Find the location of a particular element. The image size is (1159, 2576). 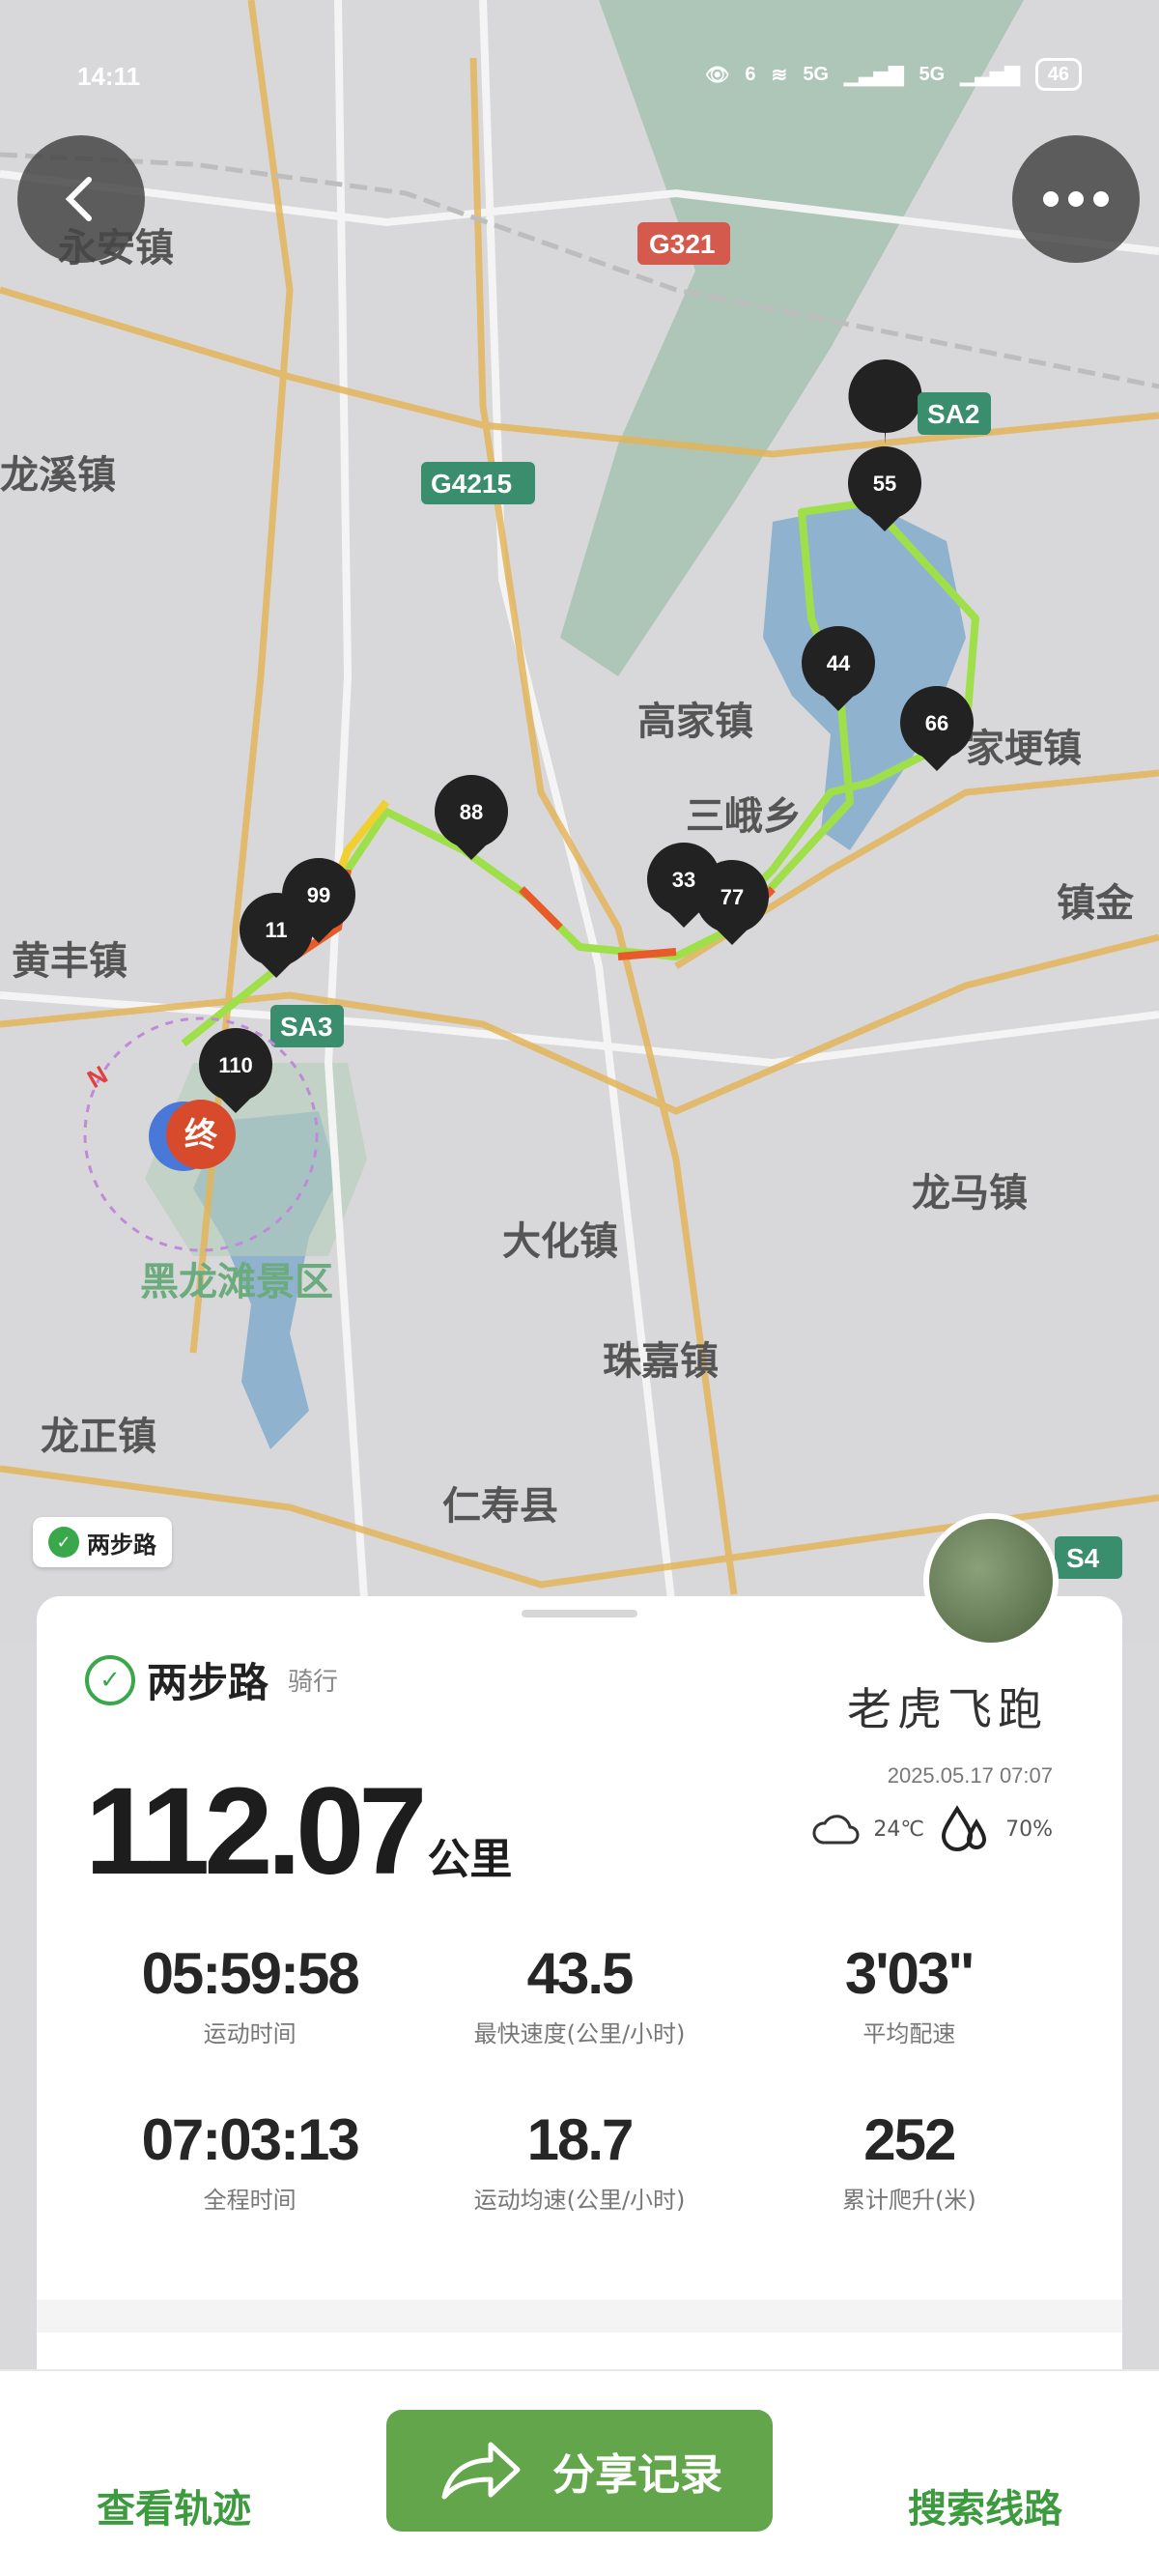

place-label: 龙正镇 is located at coordinates (98, 1437).